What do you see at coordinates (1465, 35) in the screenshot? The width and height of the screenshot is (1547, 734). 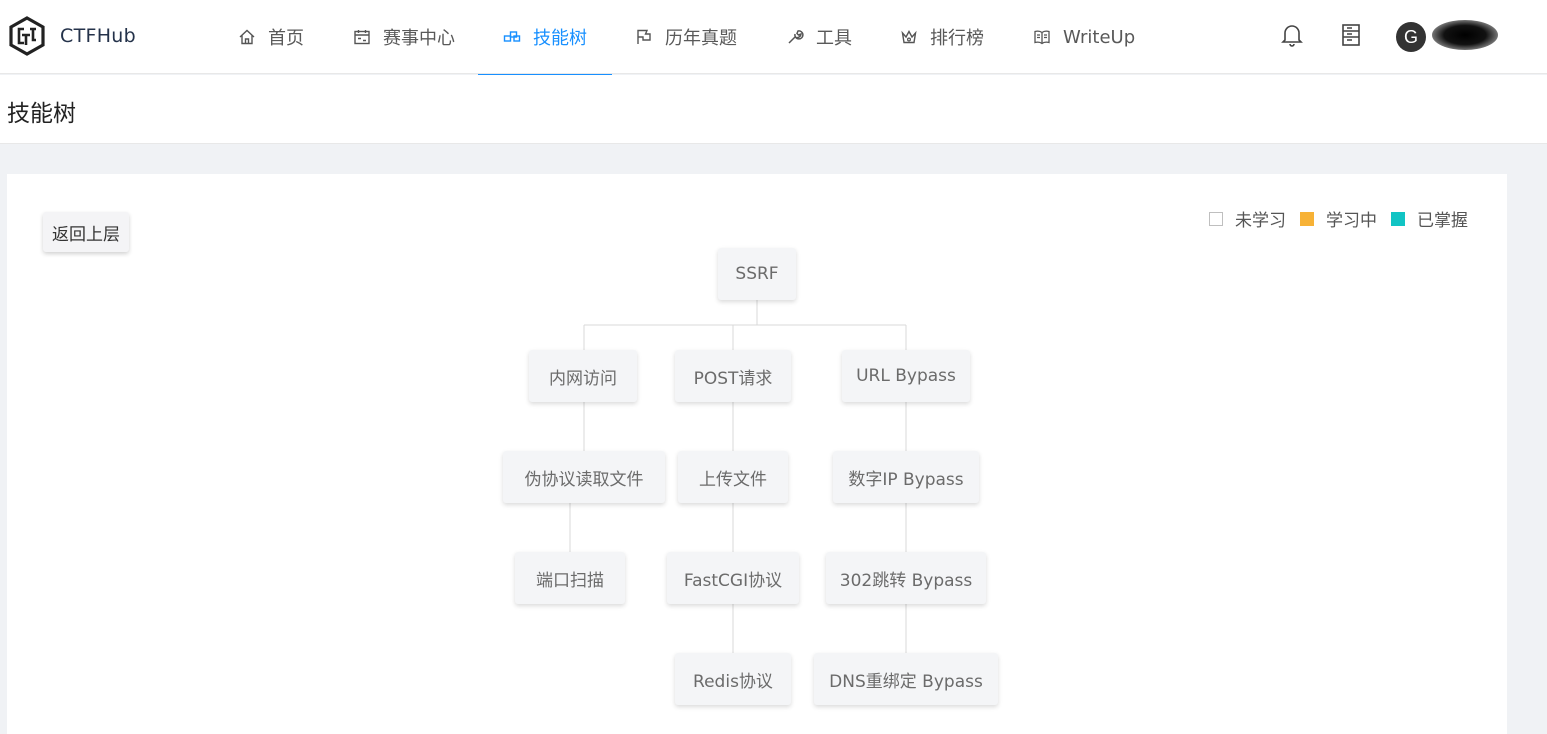 I see `username-redacted: user` at bounding box center [1465, 35].